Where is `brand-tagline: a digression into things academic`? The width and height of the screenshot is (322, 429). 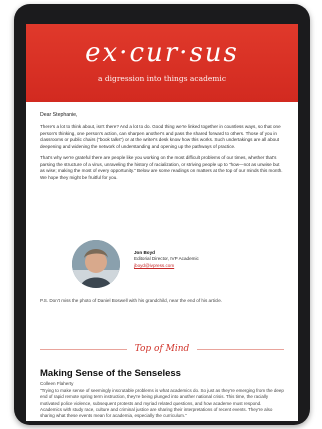
brand-tagline: a digression into things academic is located at coordinates (162, 78).